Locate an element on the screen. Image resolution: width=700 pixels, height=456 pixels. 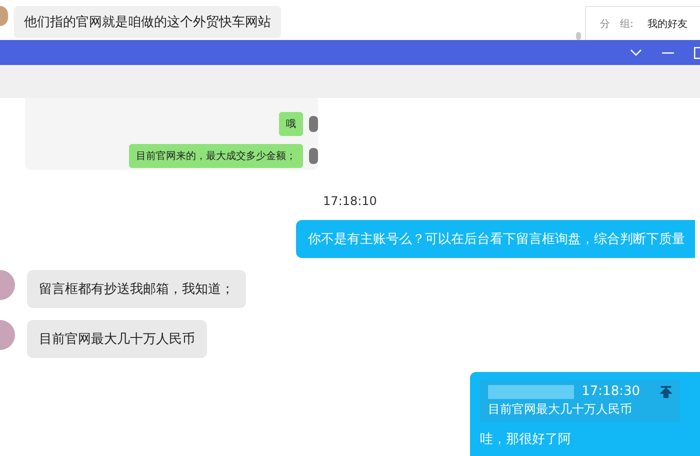
chat-bubble: 哦 is located at coordinates (291, 124).